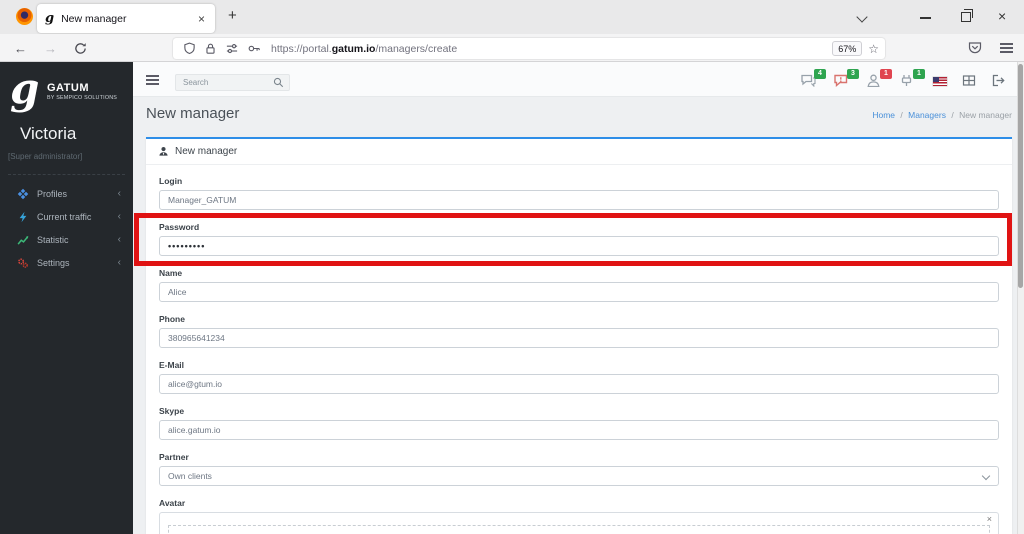 The image size is (1024, 534). Describe the element at coordinates (975, 47) in the screenshot. I see `pocket-icon` at that location.